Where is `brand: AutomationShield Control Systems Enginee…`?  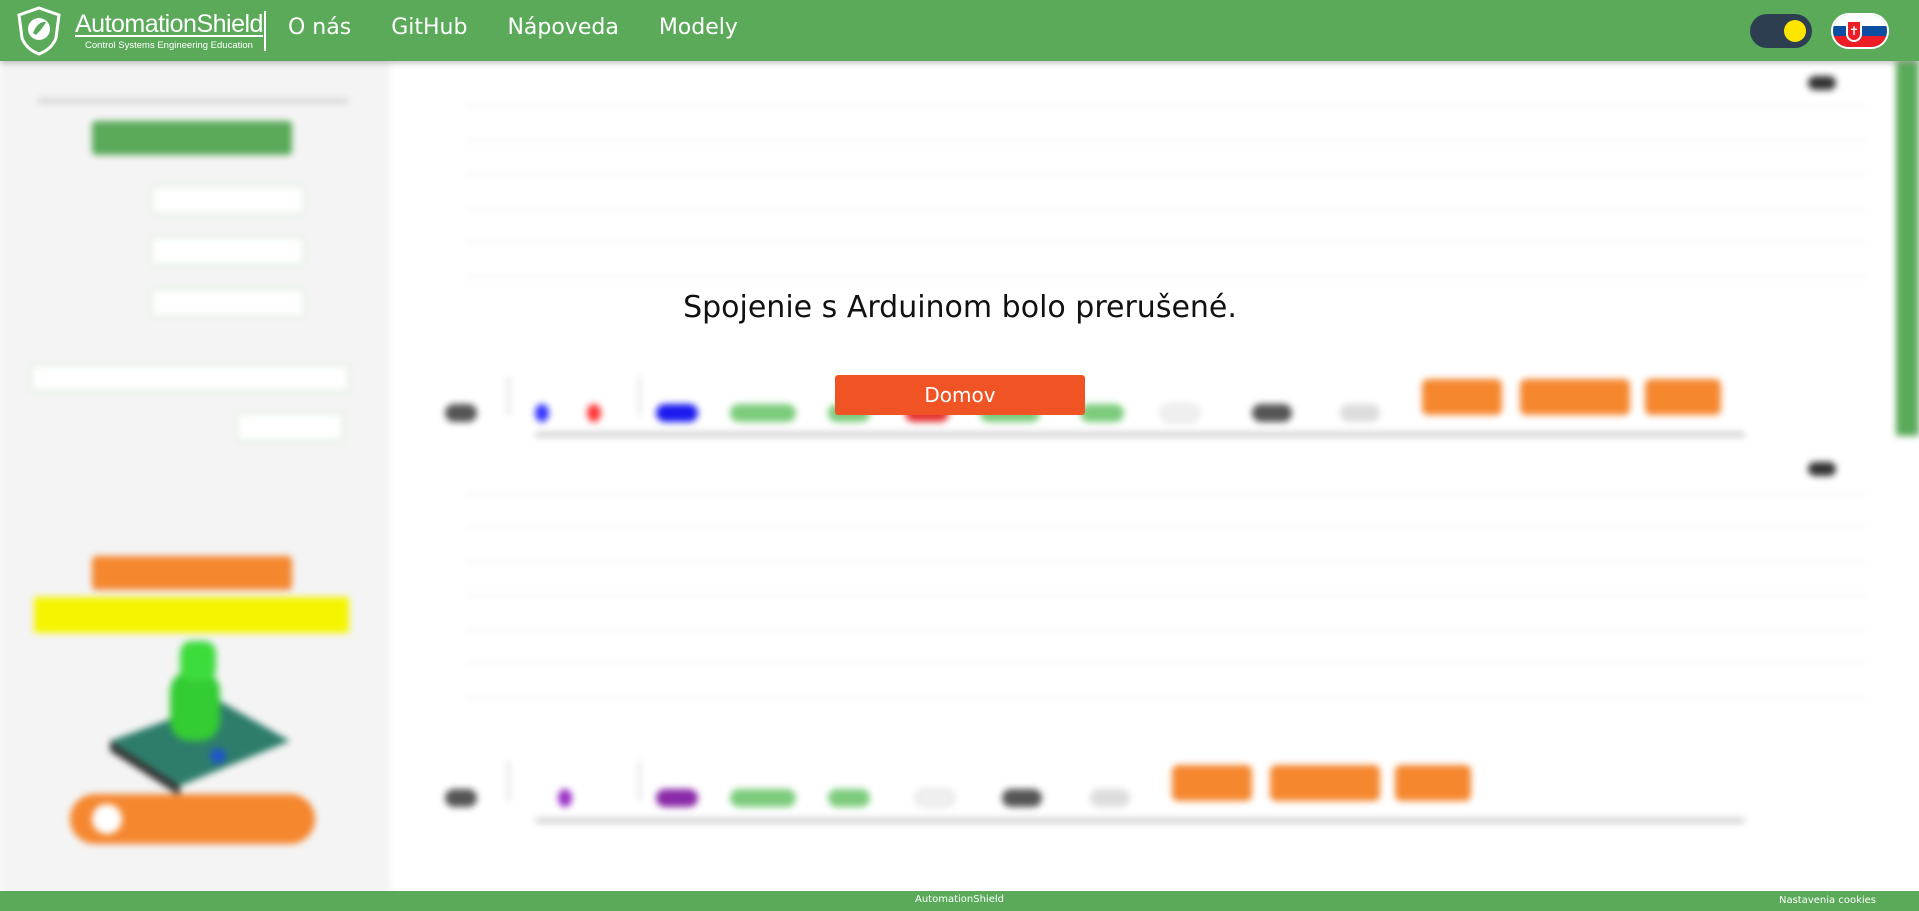 brand: AutomationShield Control Systems Enginee… is located at coordinates (169, 30).